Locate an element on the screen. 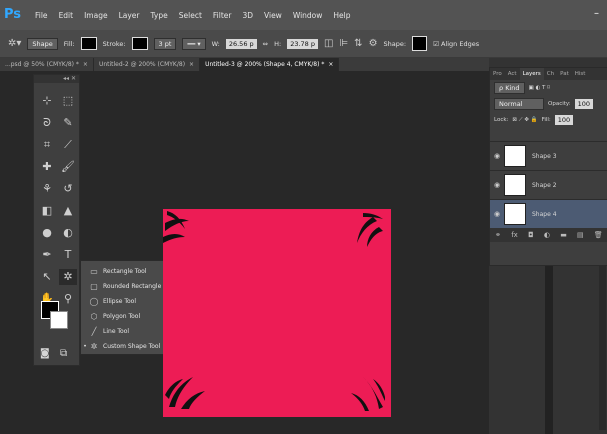  tab-label: ...psd @ 50% (CMYK/8) * is located at coordinates (42, 64).